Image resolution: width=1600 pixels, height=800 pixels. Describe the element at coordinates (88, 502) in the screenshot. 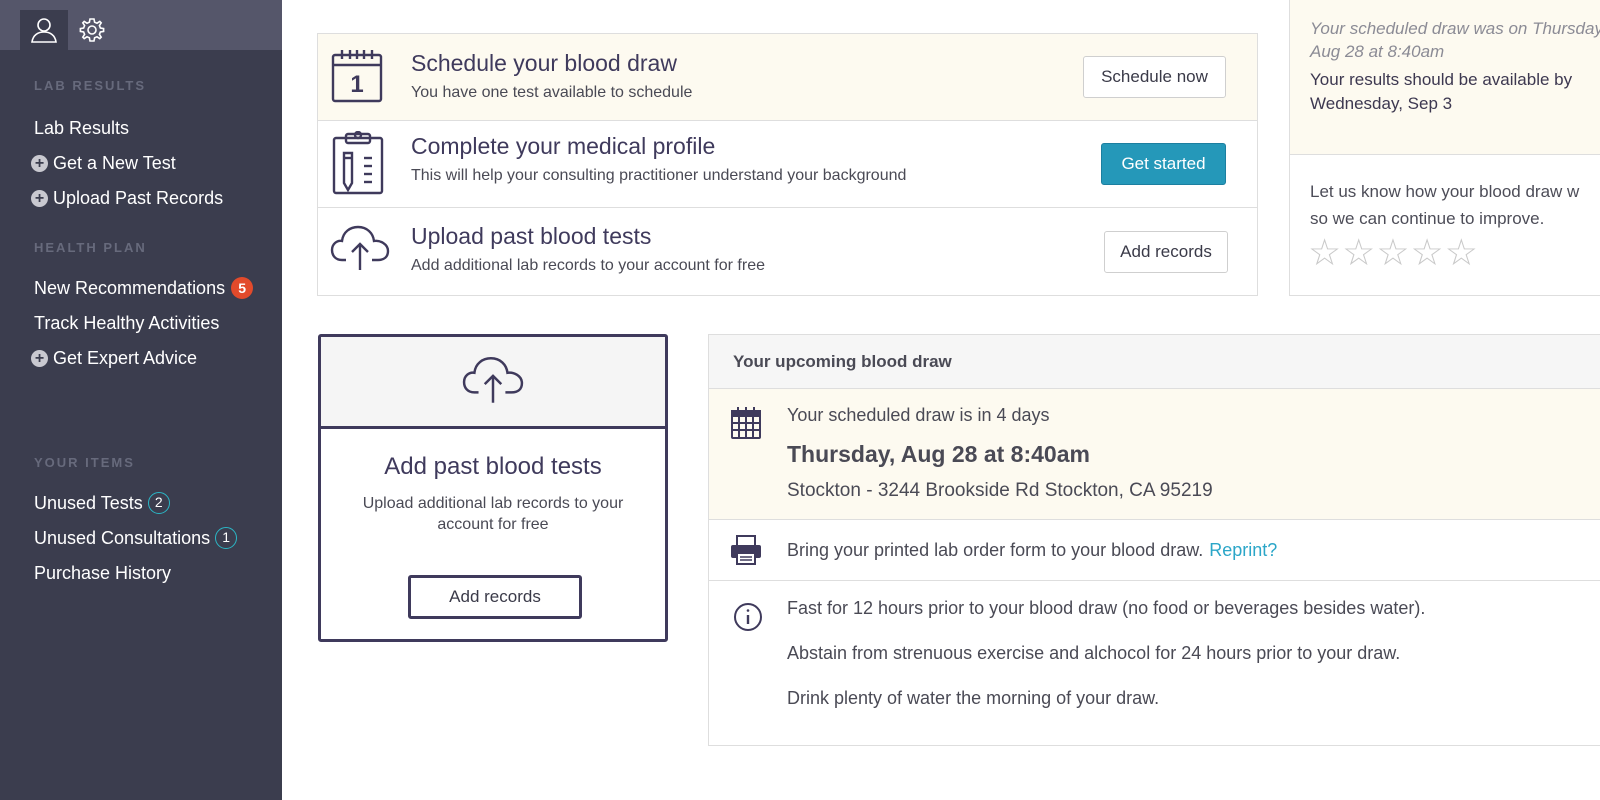

I see `sidebar-item-label: Unused Tests` at that location.